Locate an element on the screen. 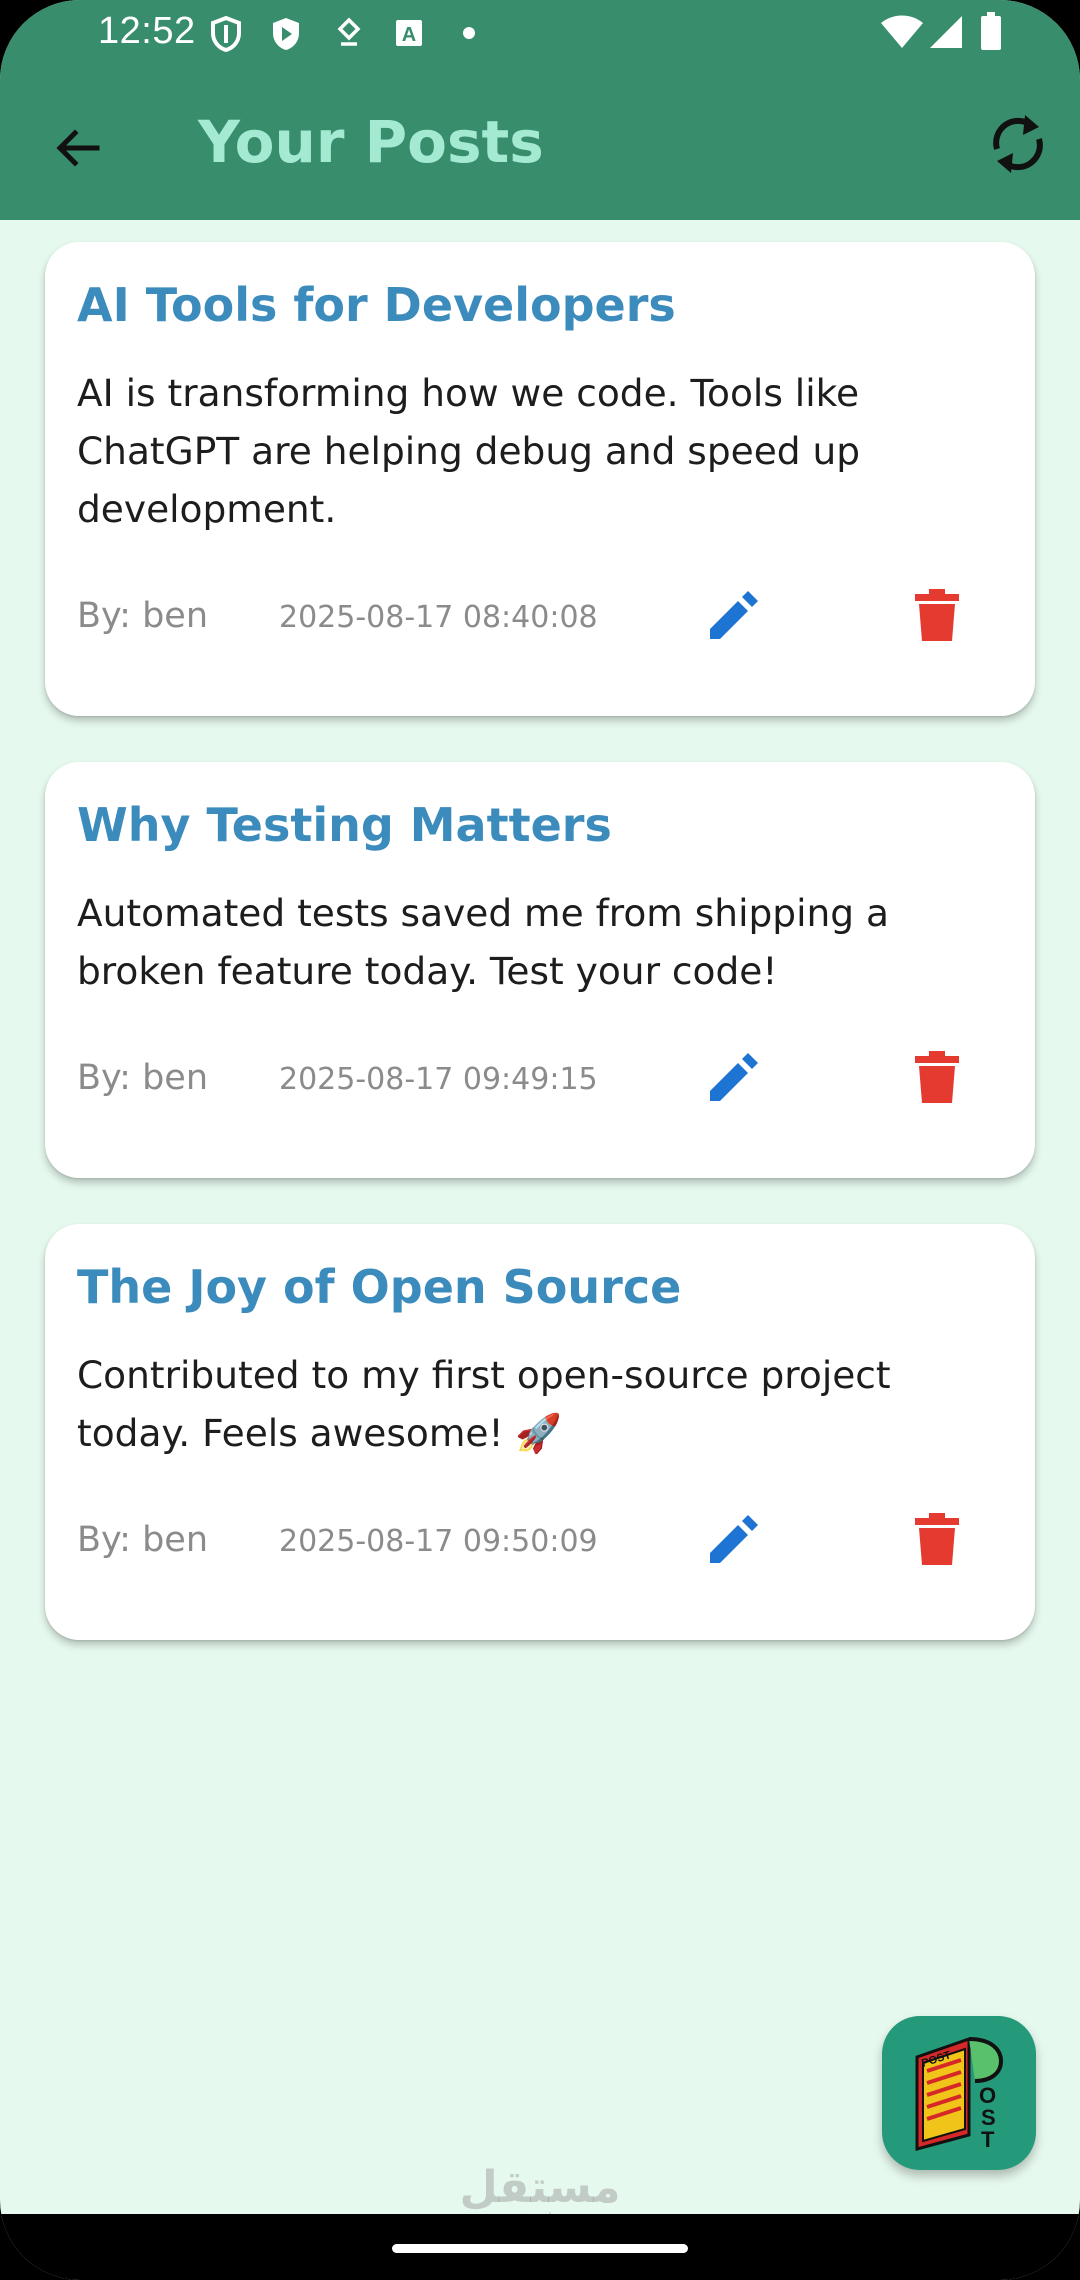  svg-text: A is located at coordinates (409, 35).